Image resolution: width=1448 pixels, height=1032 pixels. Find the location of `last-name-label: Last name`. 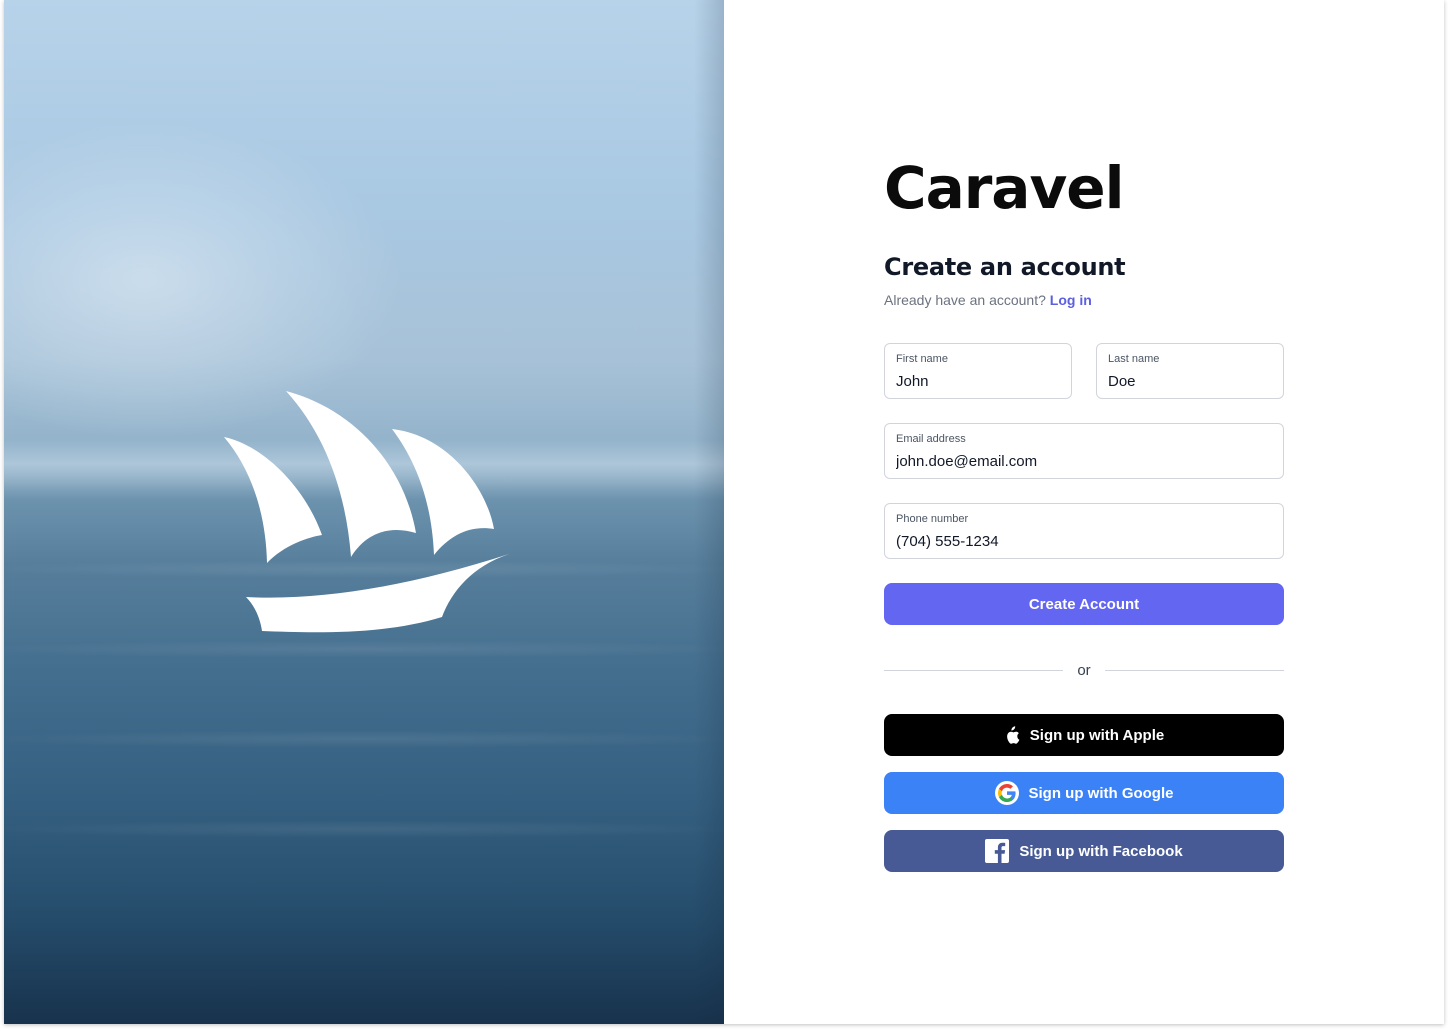

last-name-label: Last name is located at coordinates (1134, 359).